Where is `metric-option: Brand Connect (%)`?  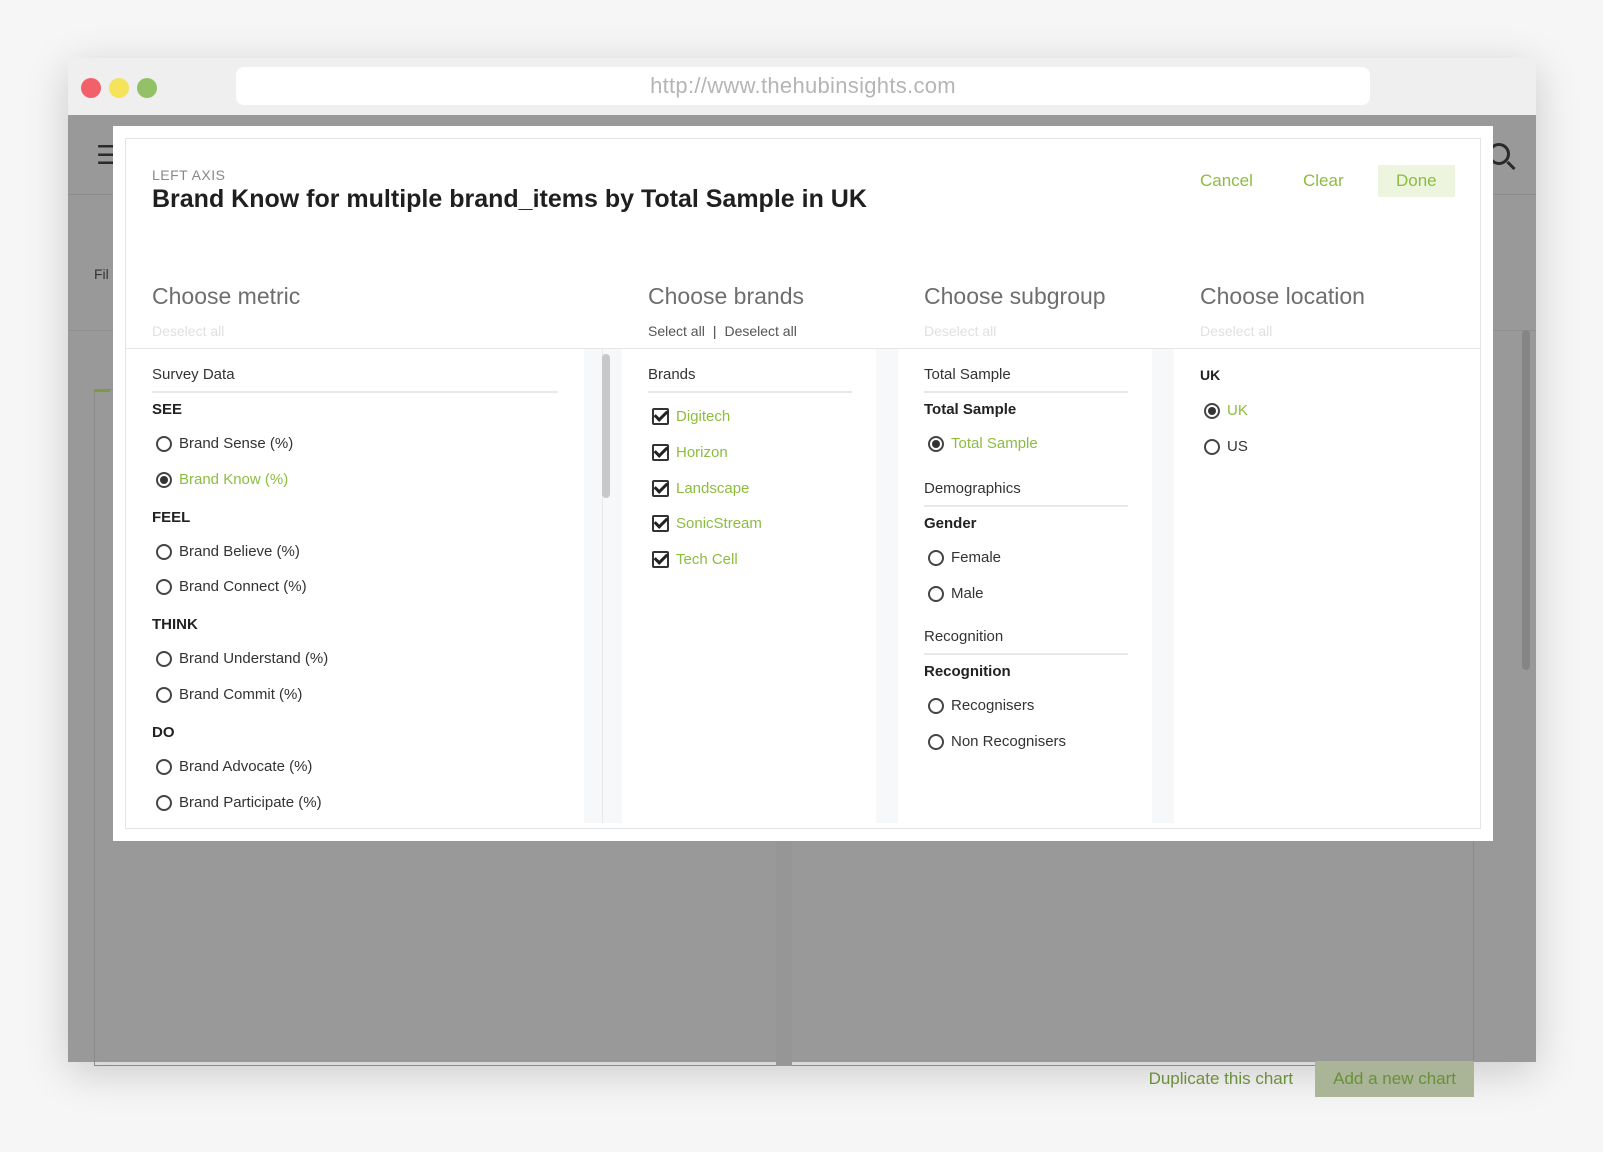
metric-option: Brand Connect (%) is located at coordinates (231, 586).